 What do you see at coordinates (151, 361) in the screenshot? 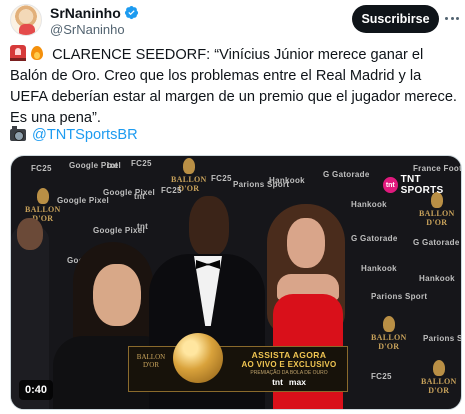
I see `banner-ballon-label: BALLON D'OR` at bounding box center [151, 361].